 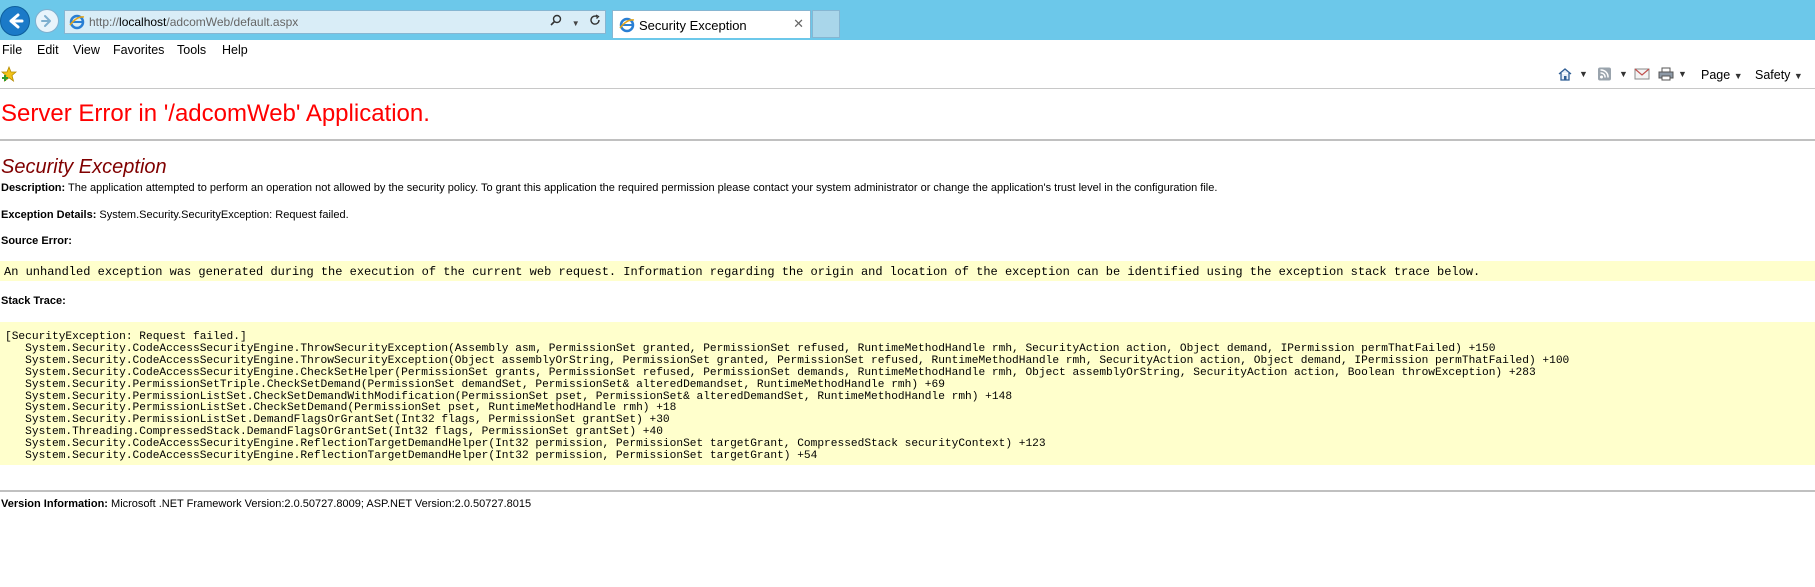 What do you see at coordinates (1773, 75) in the screenshot?
I see `safety-menu-label: Safety` at bounding box center [1773, 75].